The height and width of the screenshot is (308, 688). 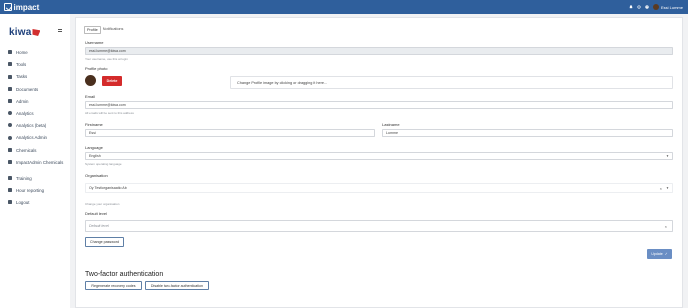 I want to click on firstname-field: Essi, so click(x=230, y=133).